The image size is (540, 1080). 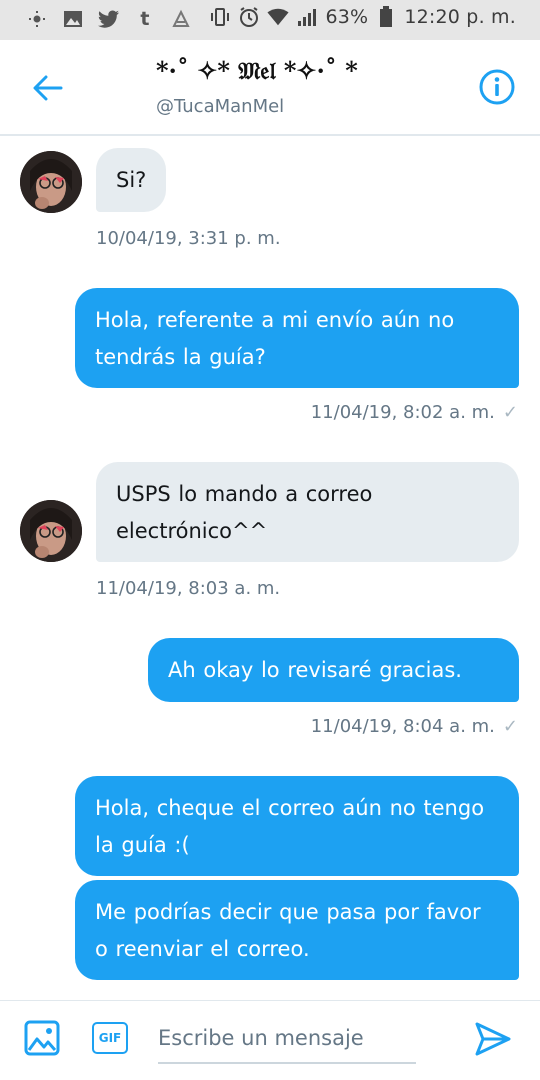 I want to click on timestamp-text: 11/04/19, 8:02 a. m., so click(x=402, y=412).